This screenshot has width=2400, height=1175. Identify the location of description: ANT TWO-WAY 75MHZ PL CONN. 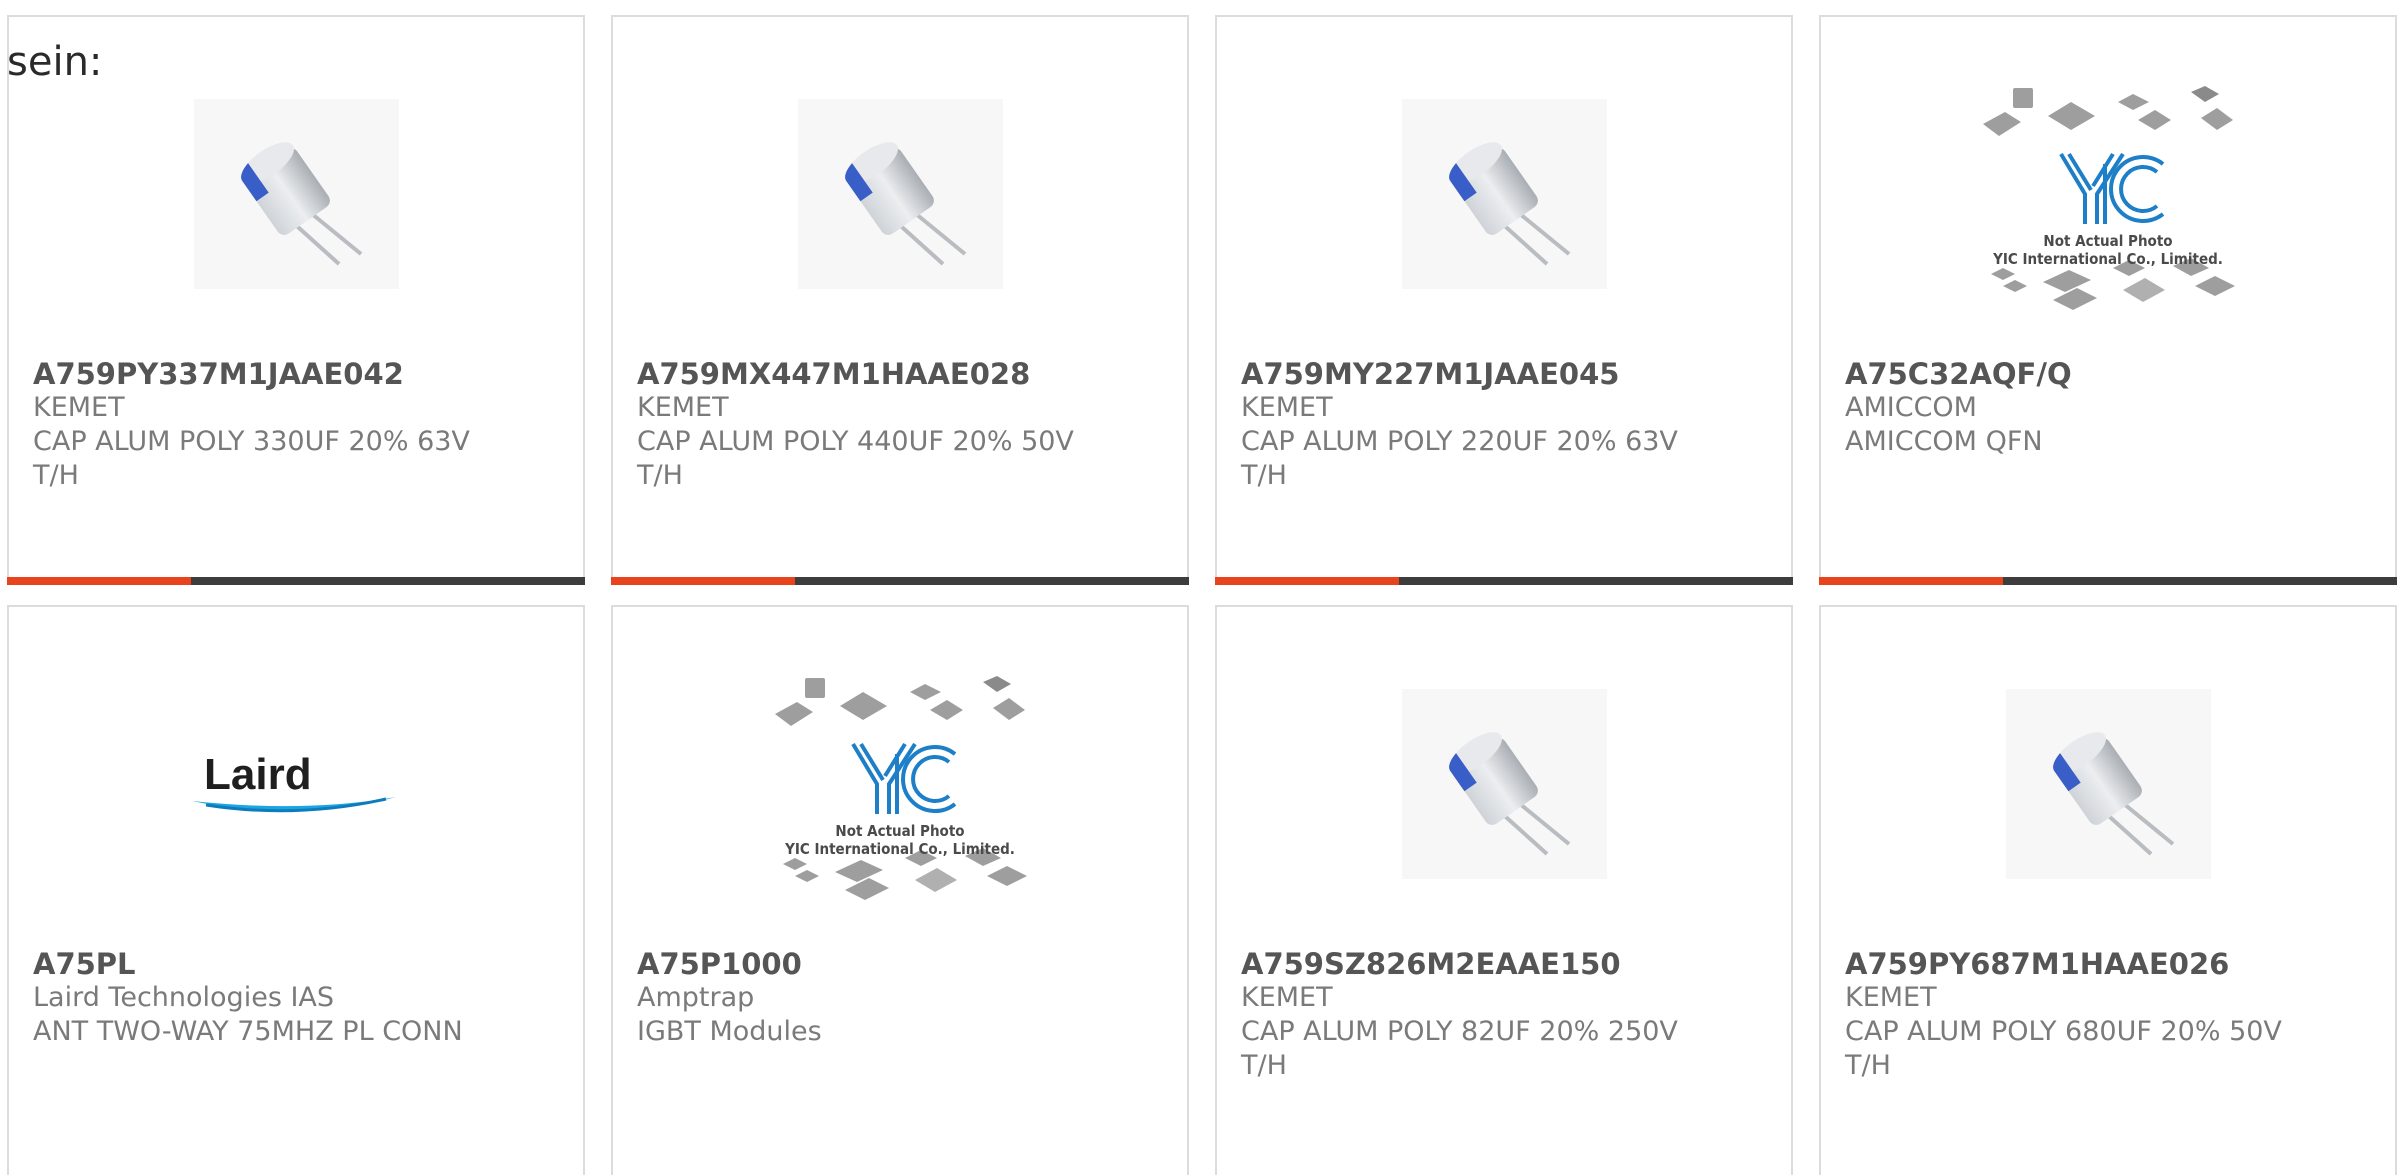
(248, 1031).